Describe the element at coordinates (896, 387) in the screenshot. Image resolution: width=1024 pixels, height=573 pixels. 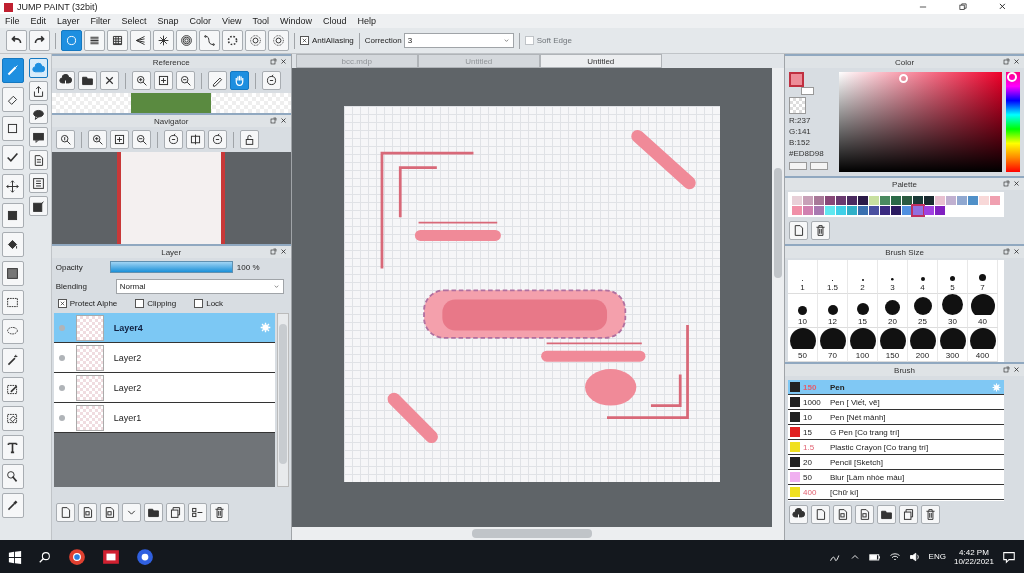
I see `brush-row: 150 Pen` at that location.